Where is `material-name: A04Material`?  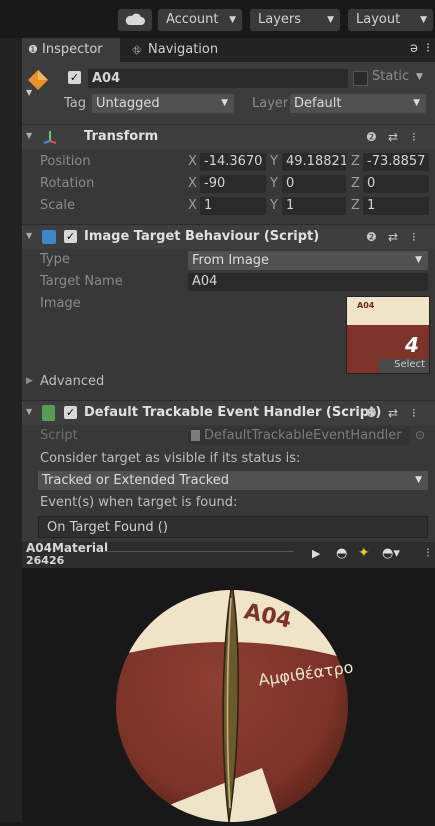
material-name: A04Material is located at coordinates (67, 548).